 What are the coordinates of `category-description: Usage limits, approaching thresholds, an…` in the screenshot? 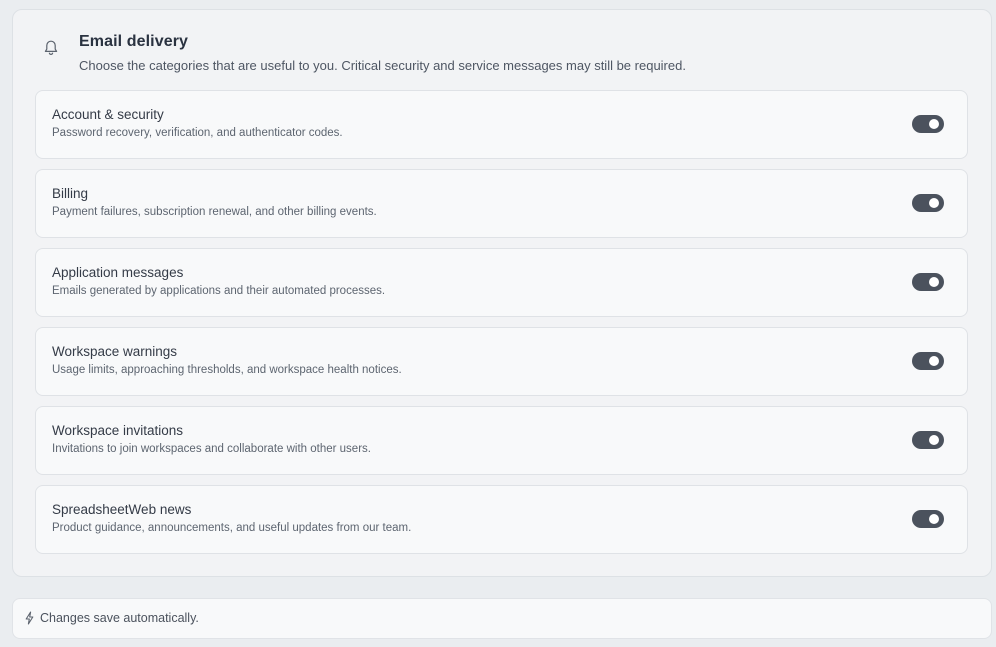 It's located at (227, 370).